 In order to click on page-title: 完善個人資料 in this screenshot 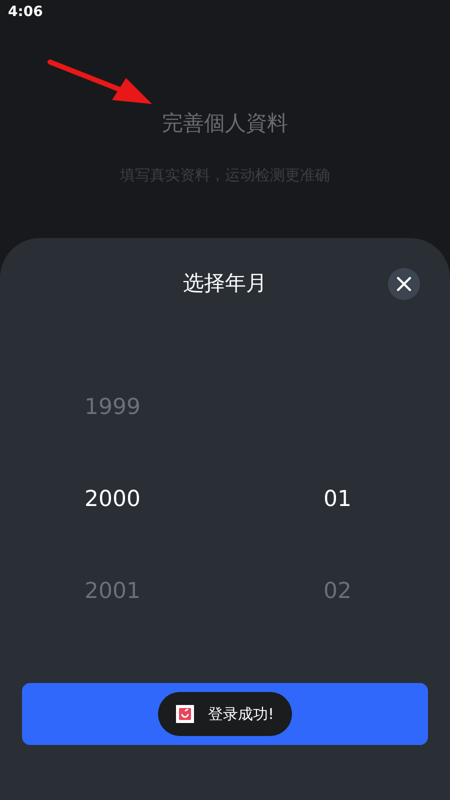, I will do `click(225, 123)`.